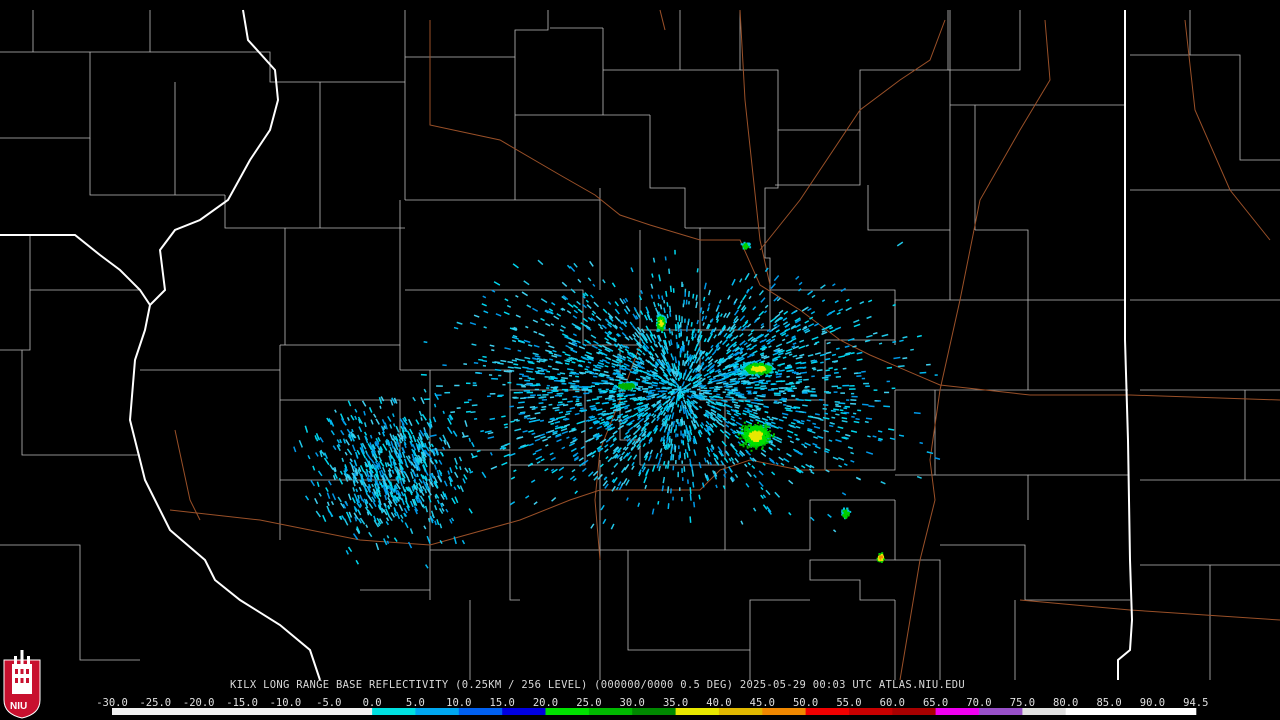 The width and height of the screenshot is (1280, 720). Describe the element at coordinates (199, 703) in the screenshot. I see `scale-tick-label: -20.0` at that location.